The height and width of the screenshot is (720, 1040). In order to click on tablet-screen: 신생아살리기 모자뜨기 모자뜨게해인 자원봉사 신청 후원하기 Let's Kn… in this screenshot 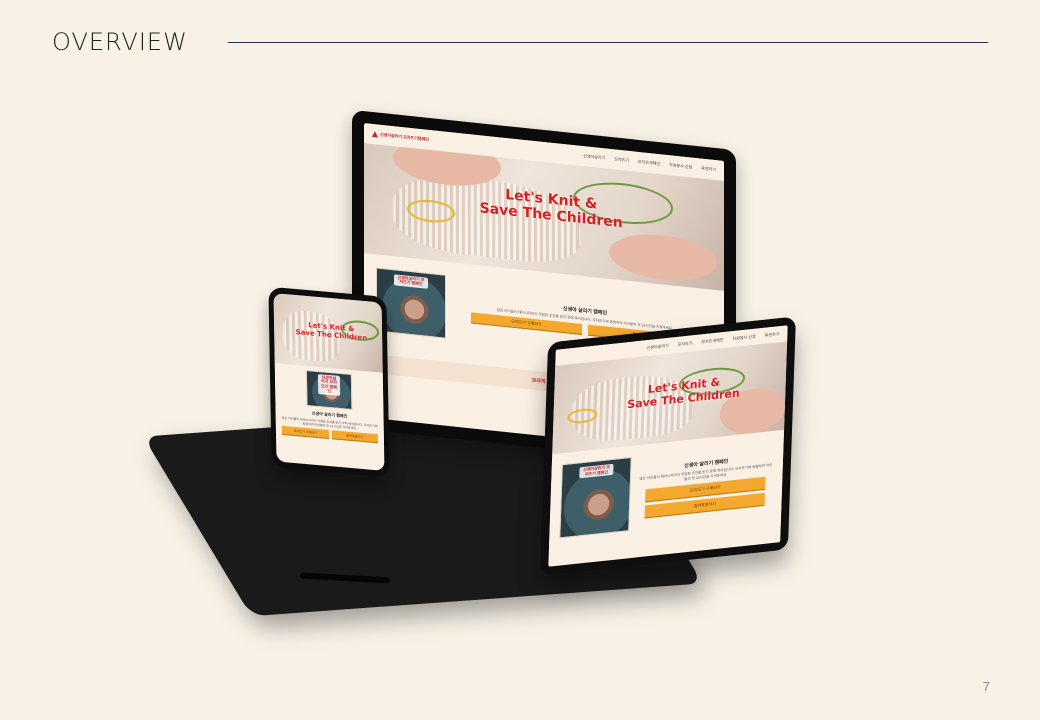, I will do `click(668, 446)`.